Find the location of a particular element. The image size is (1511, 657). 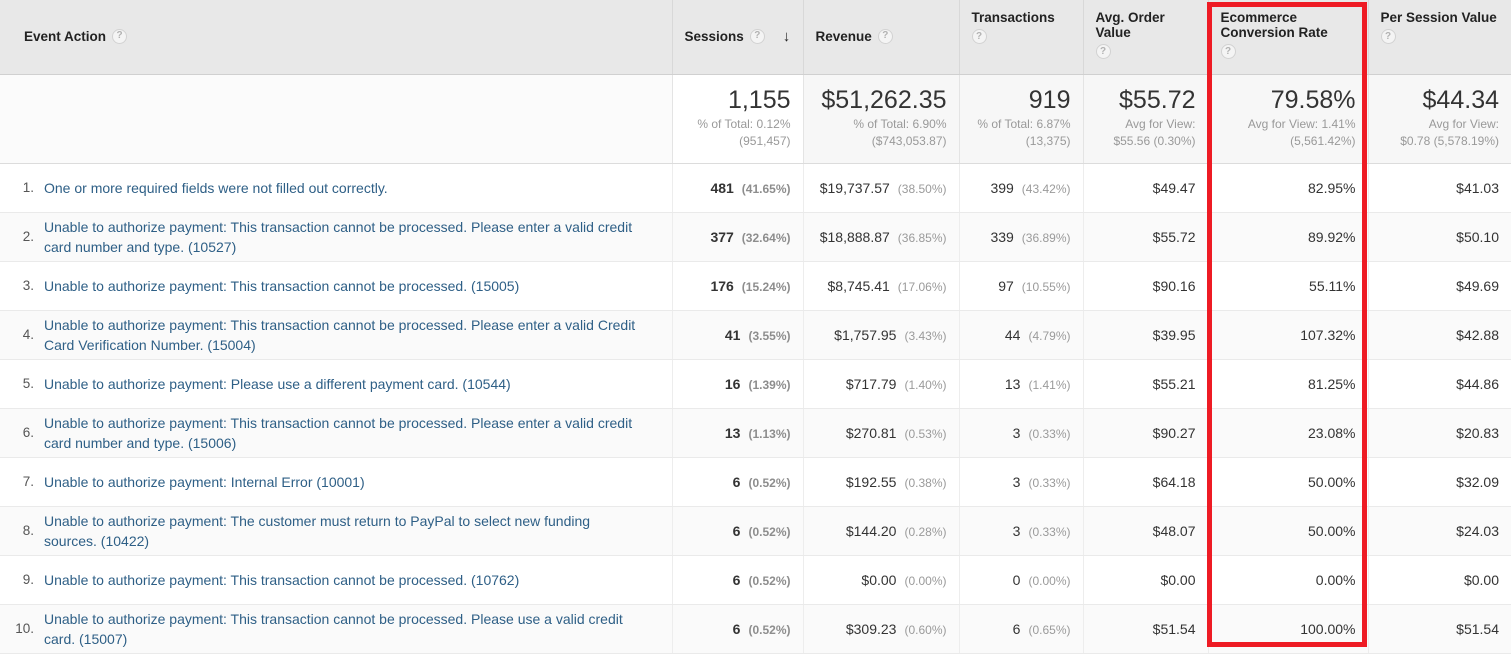

help-icon-transactions: ? is located at coordinates (979, 36).